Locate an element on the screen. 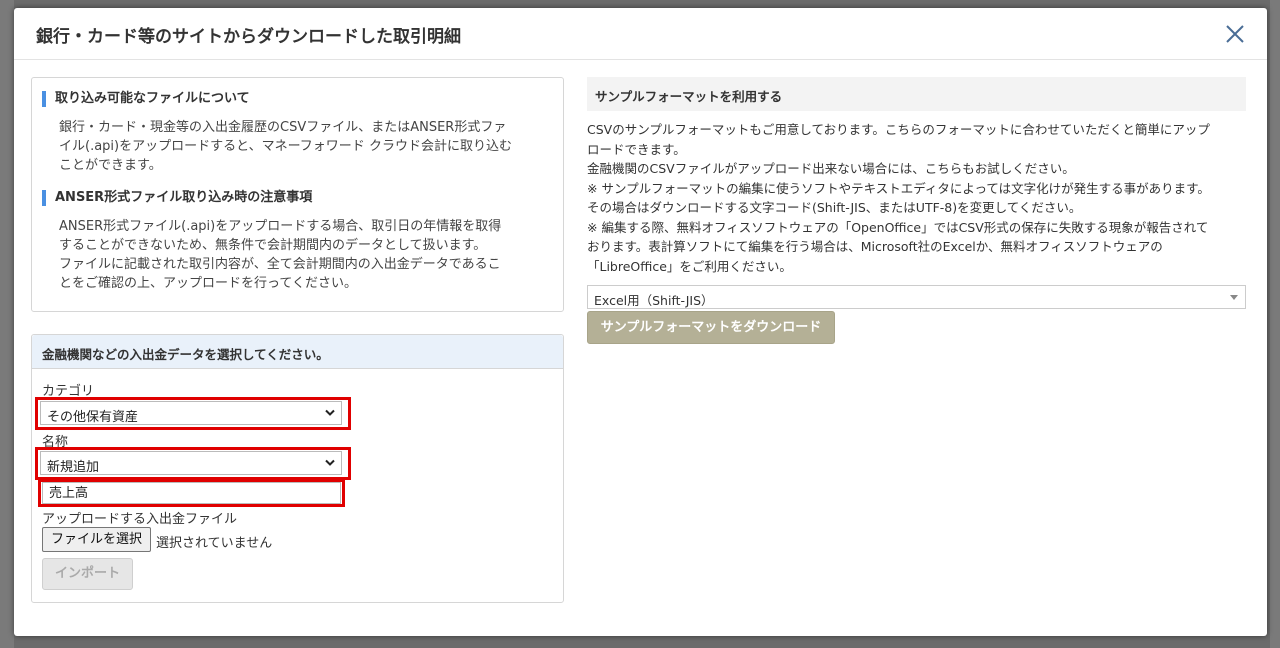 This screenshot has width=1280, height=648. text-line: ことができます。 is located at coordinates (110, 165).